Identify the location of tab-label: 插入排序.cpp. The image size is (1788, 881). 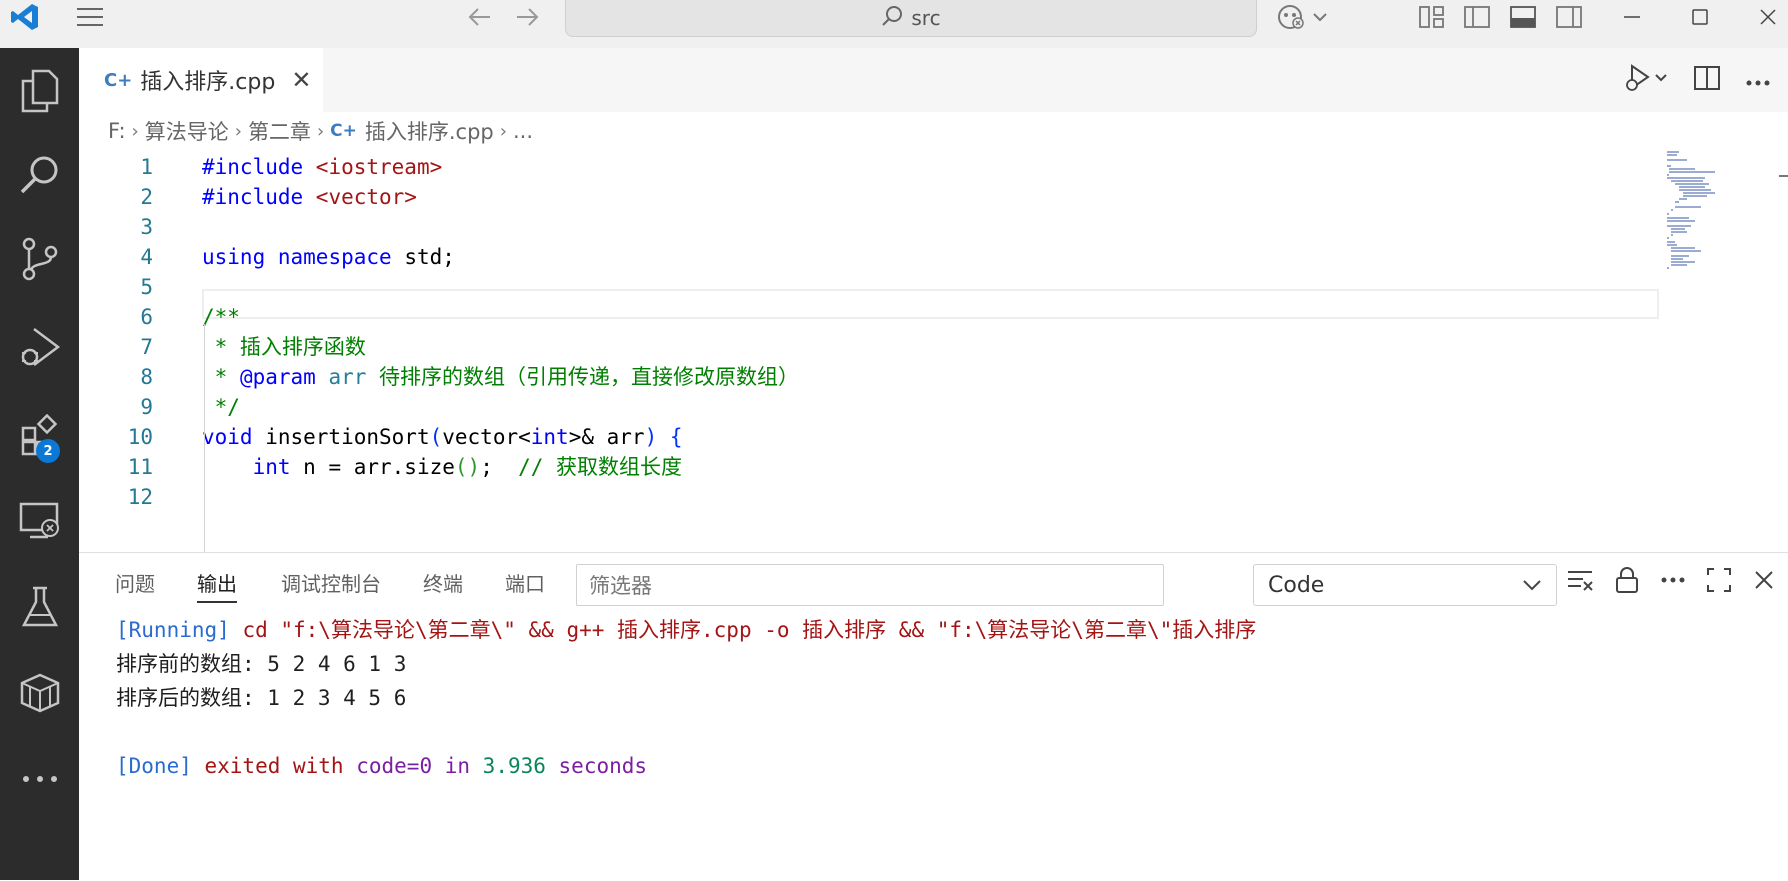
(208, 82).